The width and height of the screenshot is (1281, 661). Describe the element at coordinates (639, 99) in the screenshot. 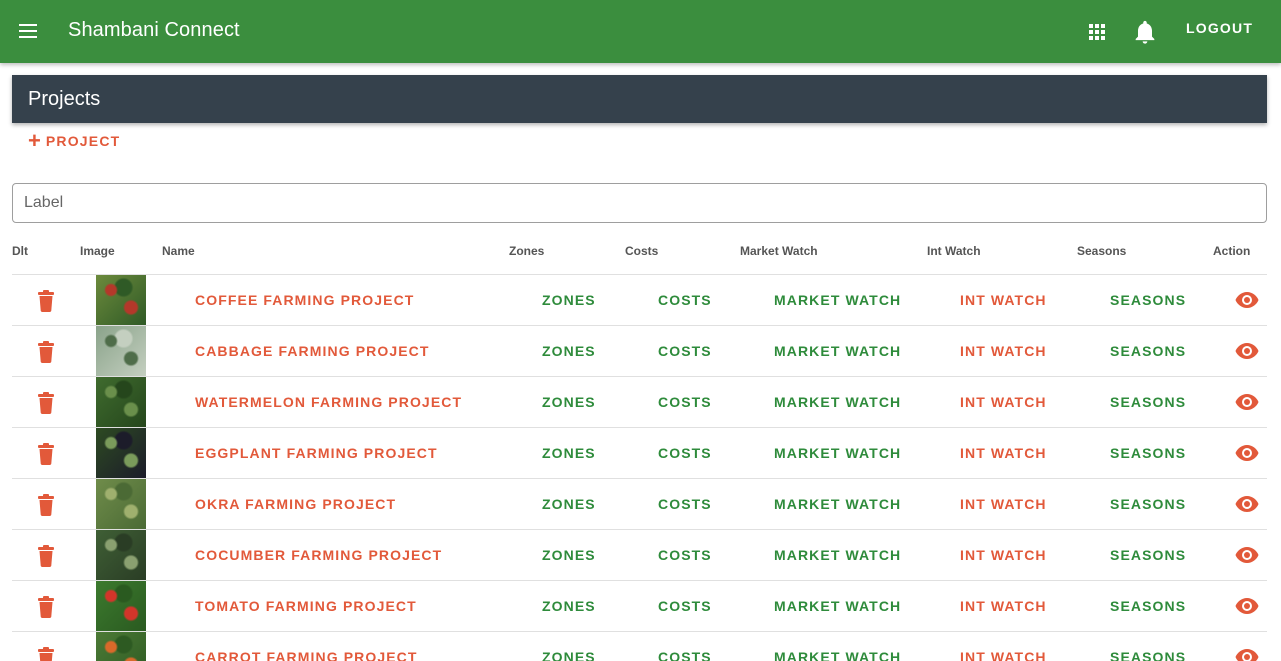

I see `section-header: Projects` at that location.